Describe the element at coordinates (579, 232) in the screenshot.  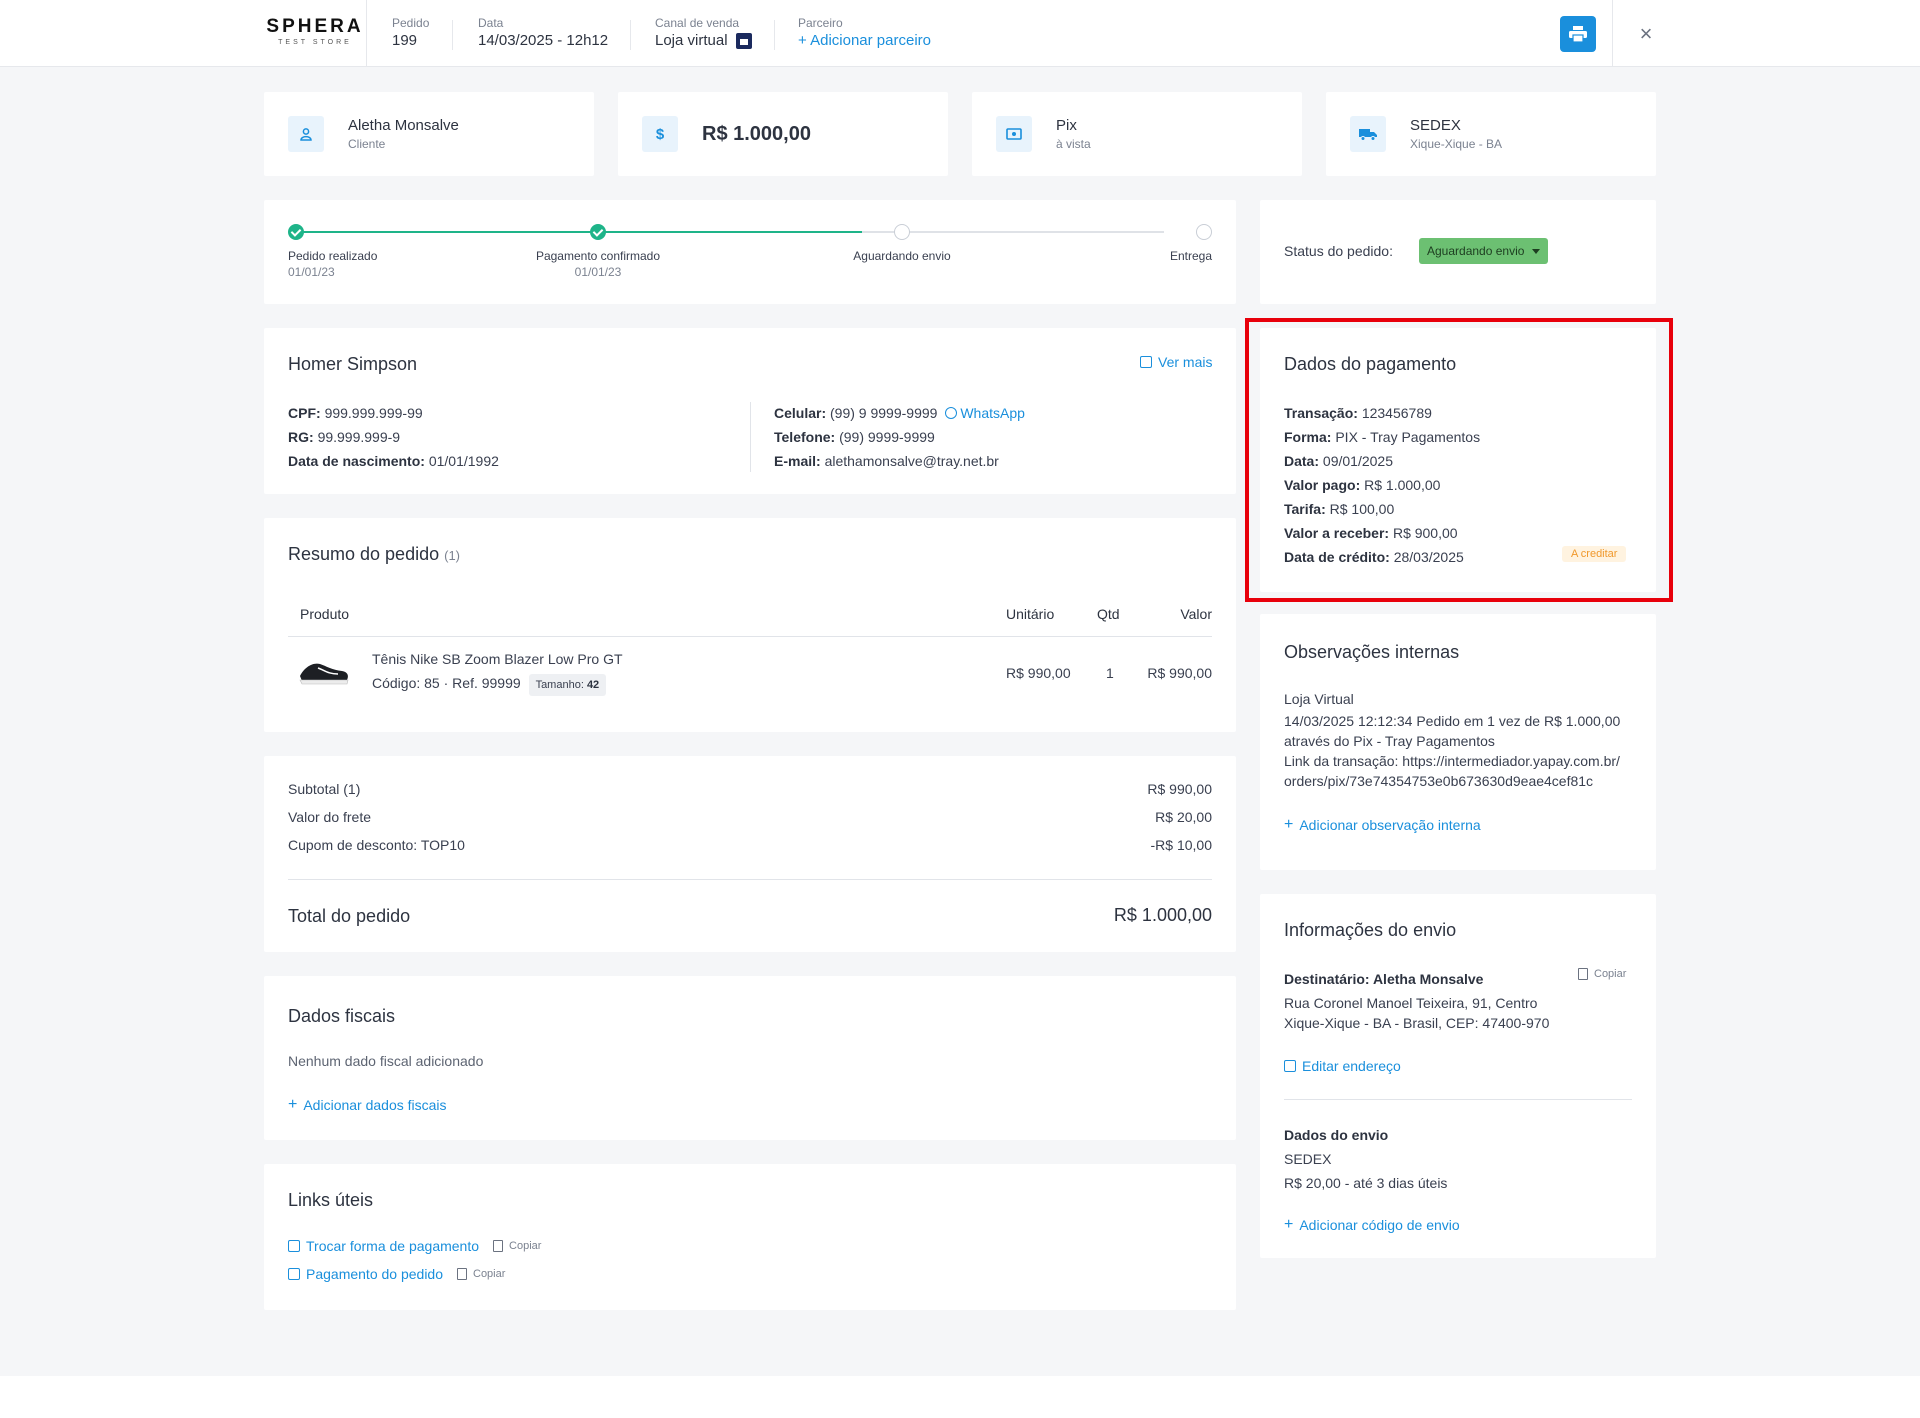
I see `timeline-progress` at that location.